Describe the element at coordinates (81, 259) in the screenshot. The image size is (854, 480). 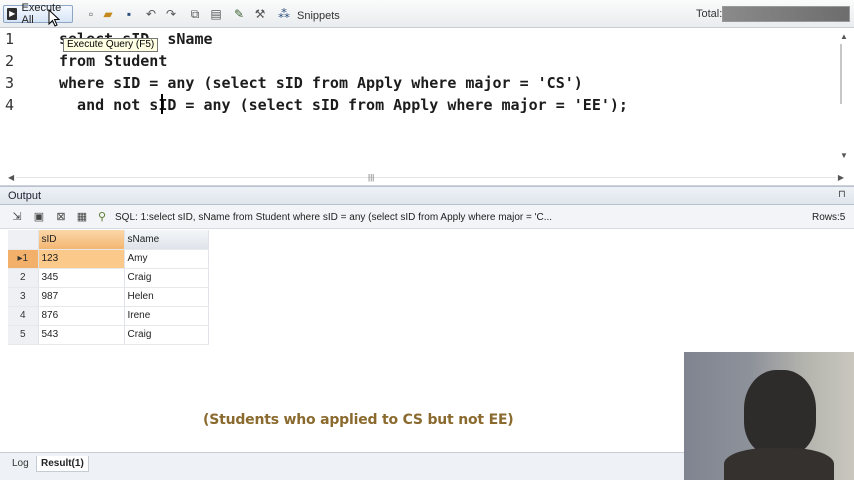
I see `cell-sid: 123` at that location.